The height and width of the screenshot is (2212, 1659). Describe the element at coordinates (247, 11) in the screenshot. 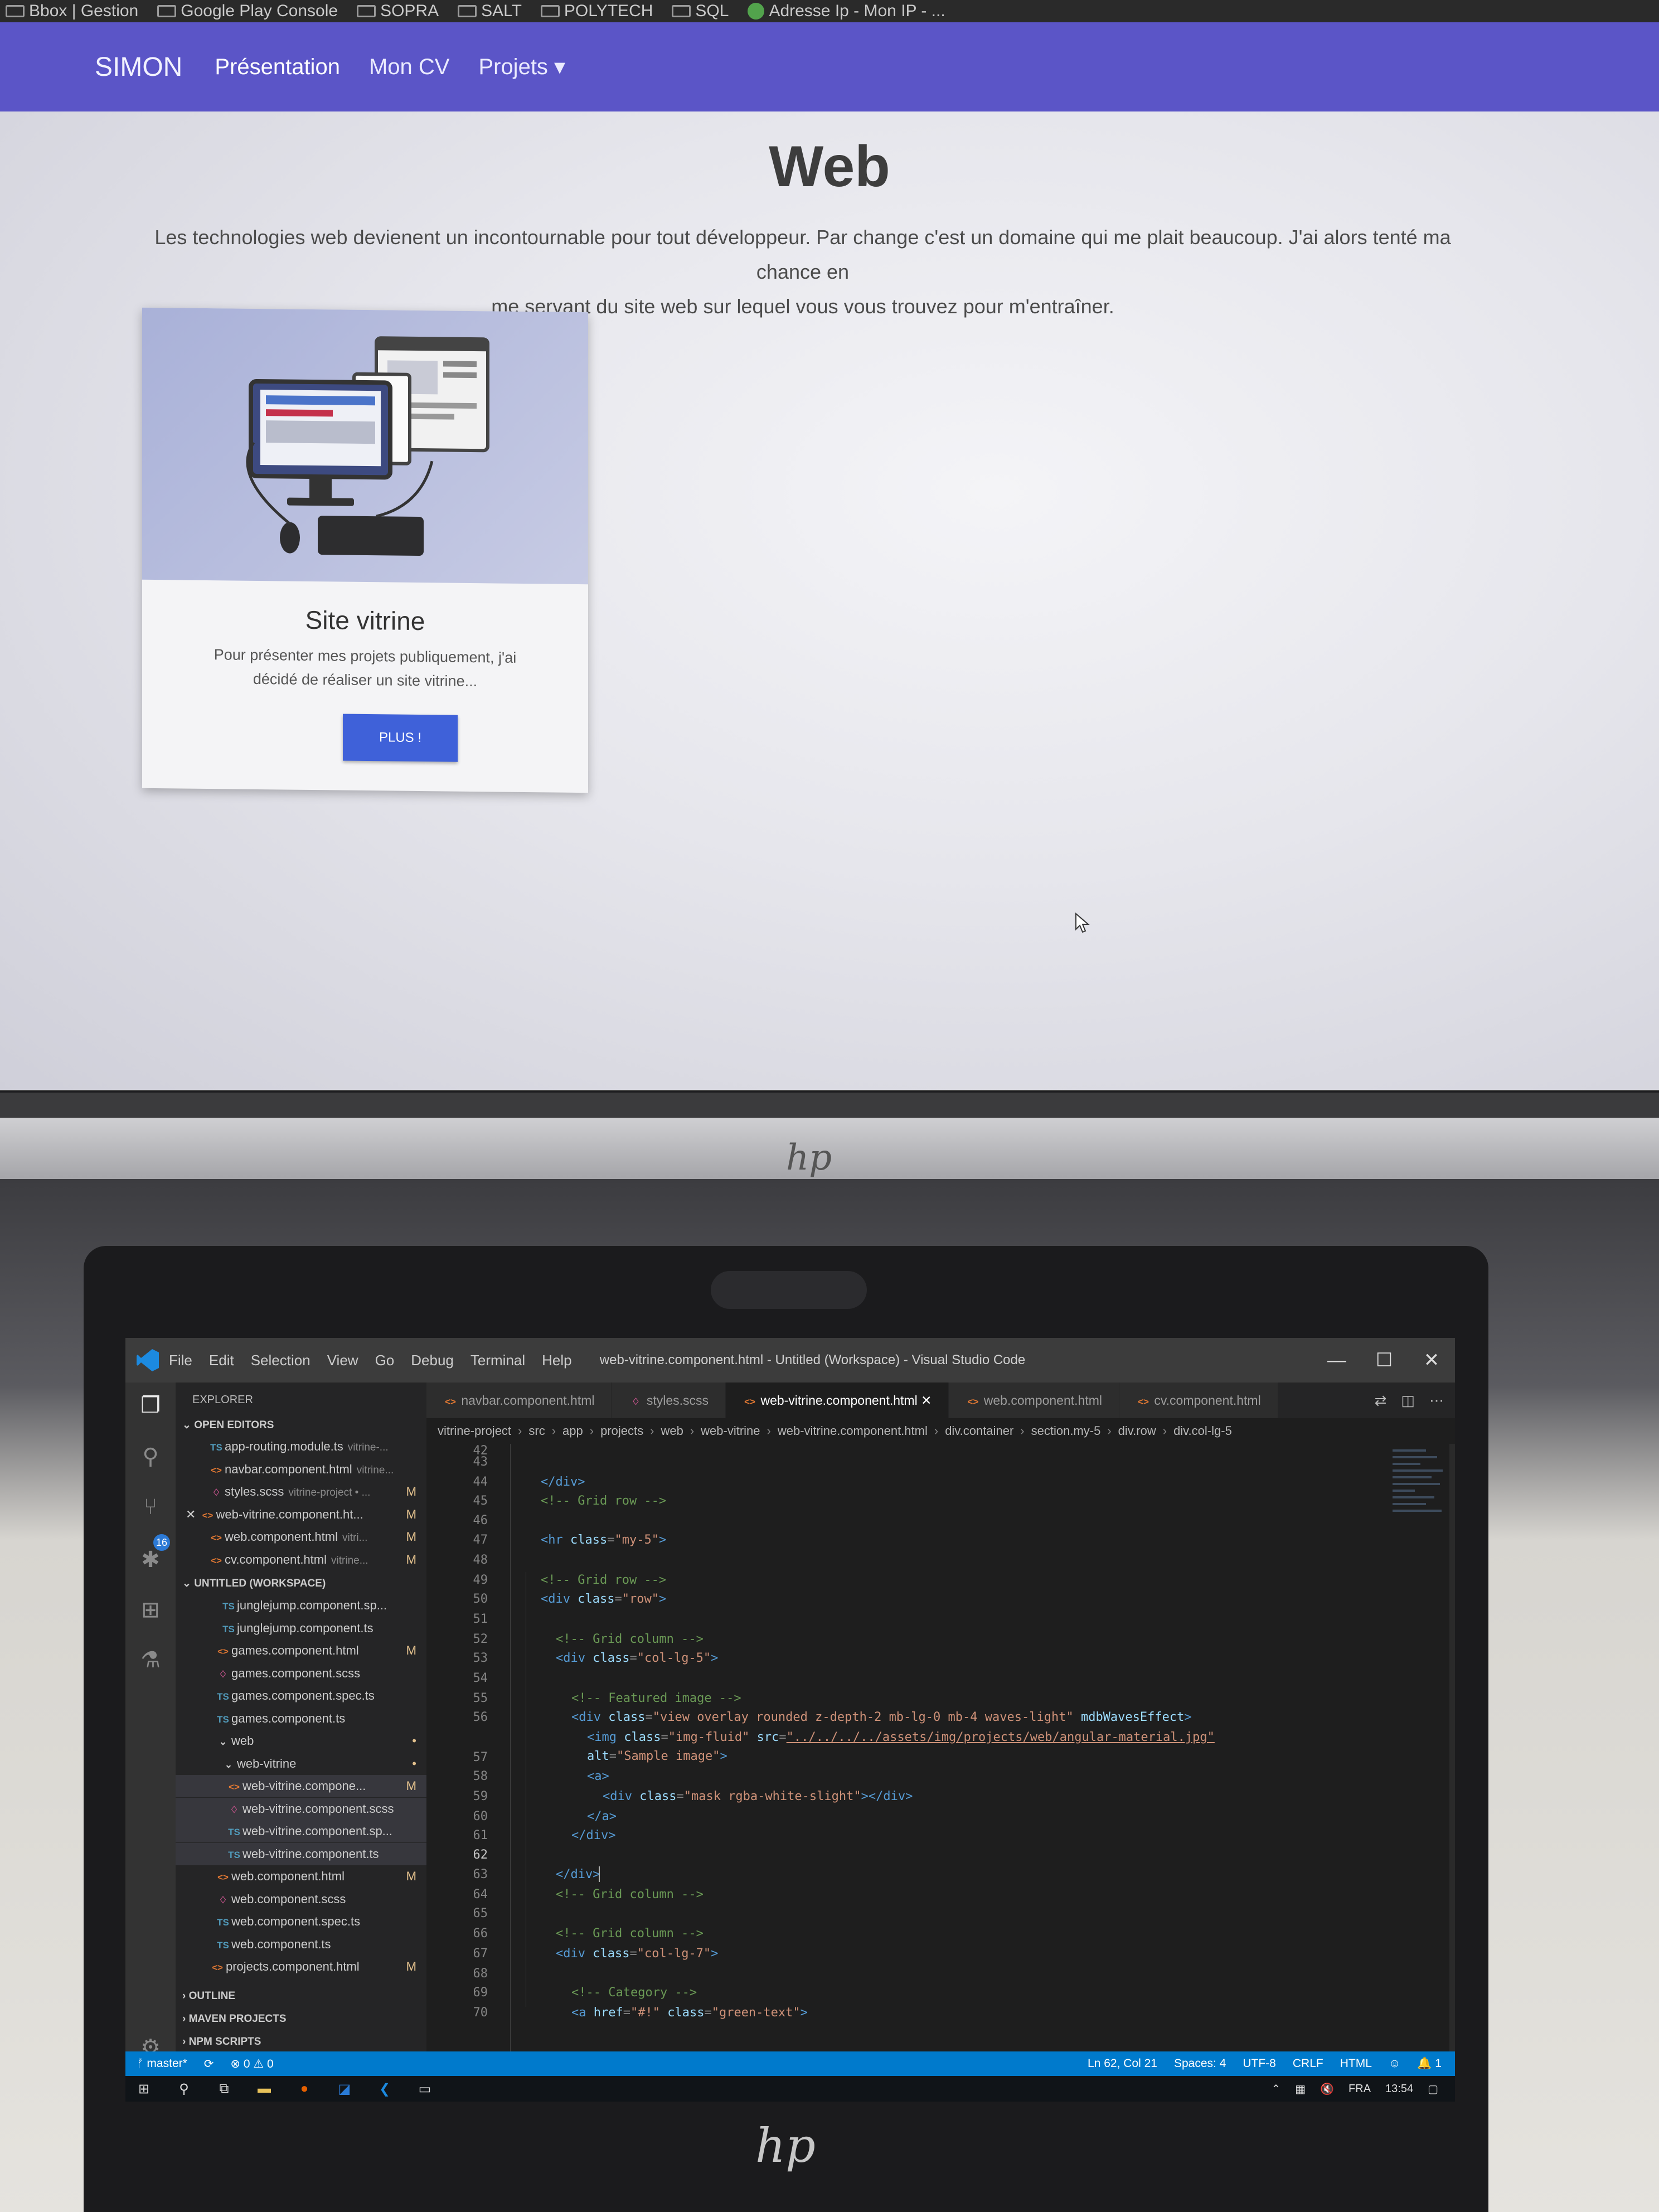

I see `bookmark-1: Google Play Console` at that location.